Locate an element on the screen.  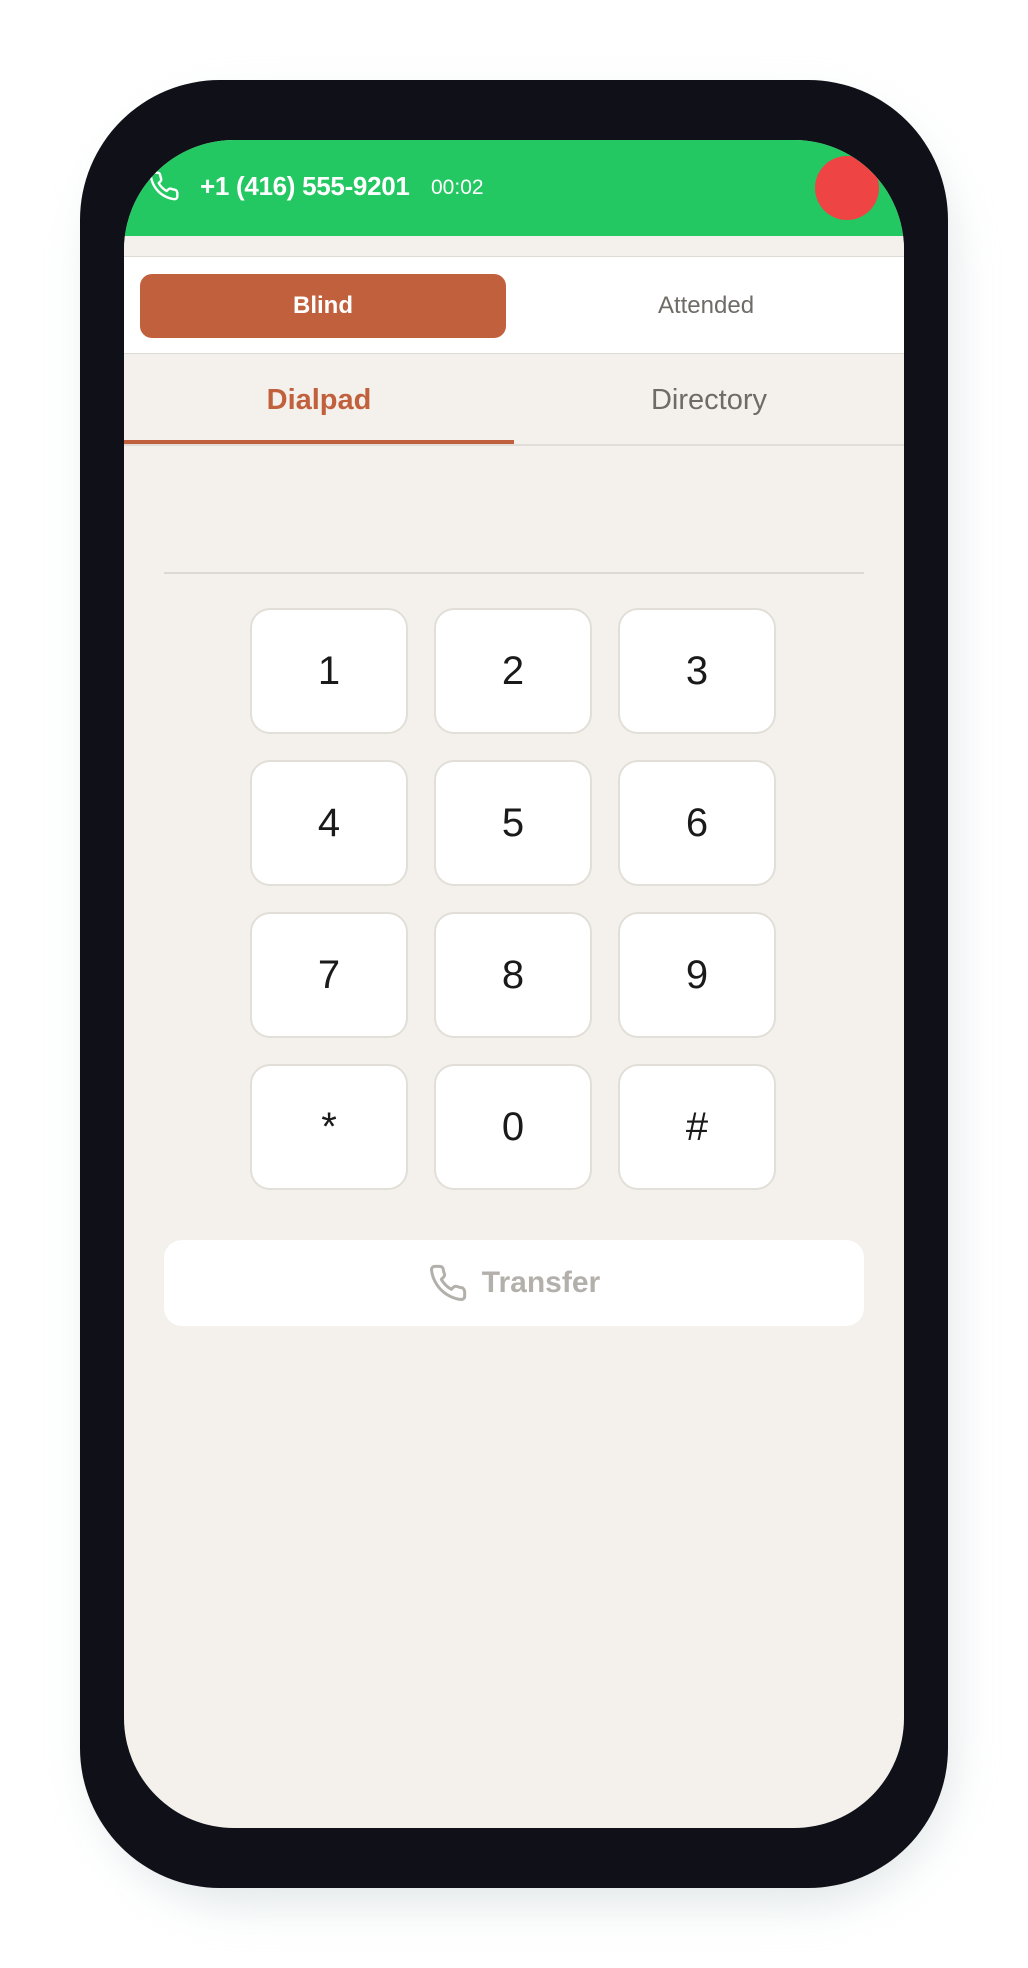
key-5: 5 is located at coordinates (513, 823).